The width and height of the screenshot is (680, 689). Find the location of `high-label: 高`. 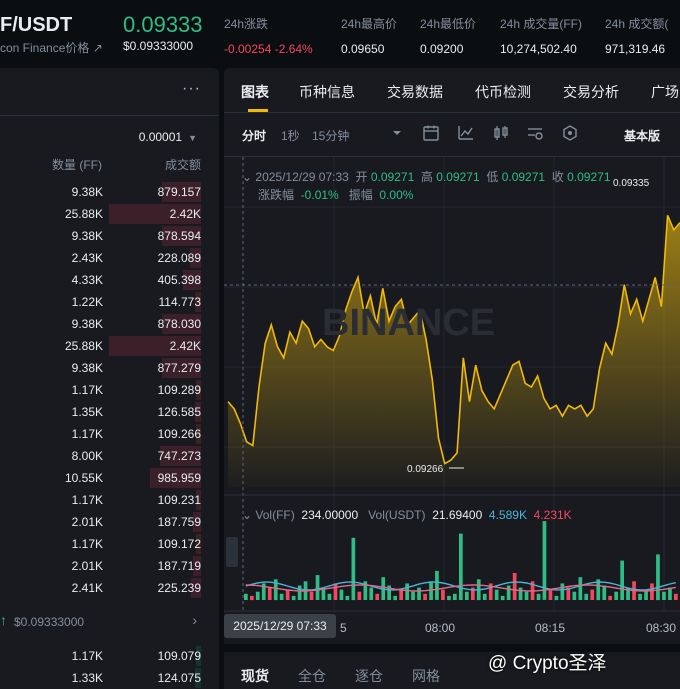

high-label: 高 is located at coordinates (426, 177).